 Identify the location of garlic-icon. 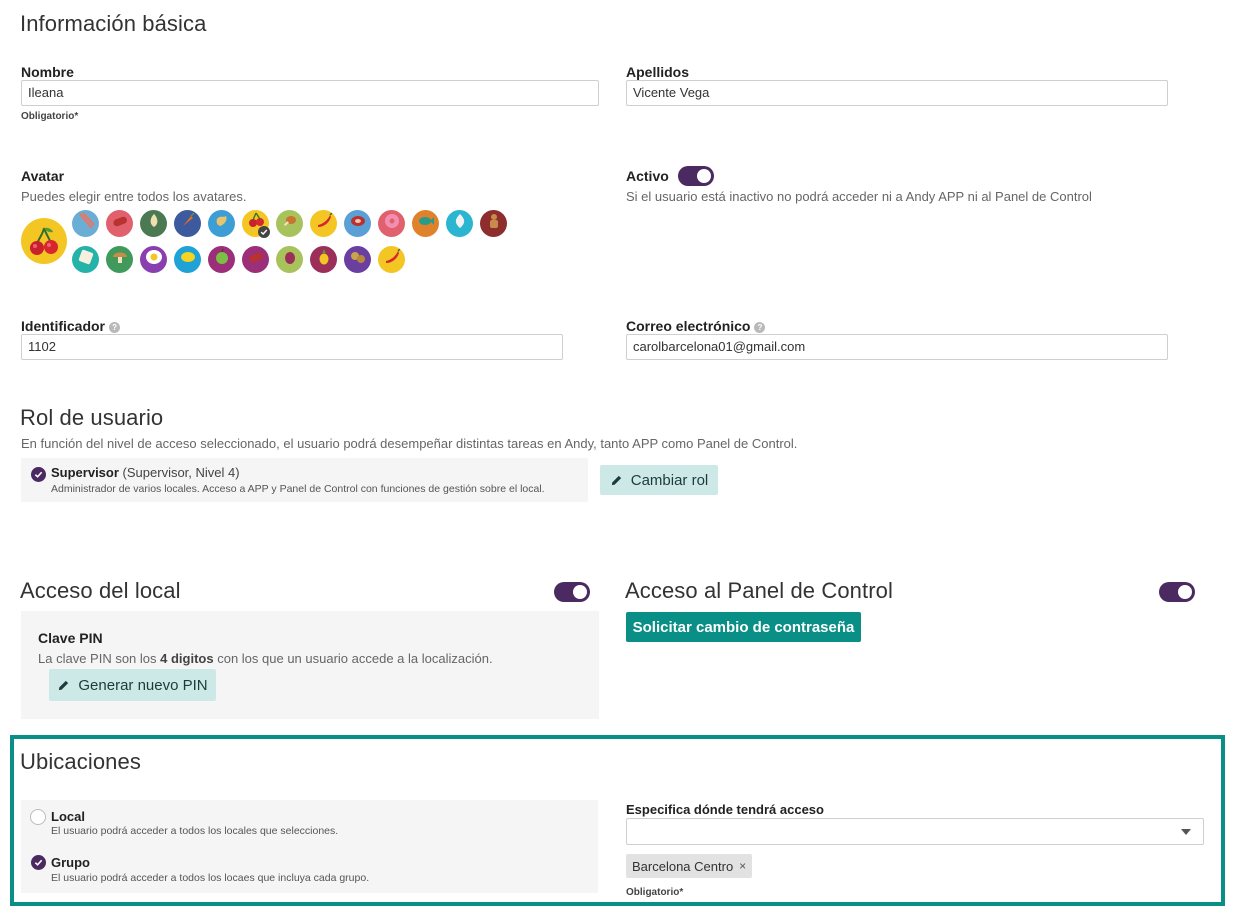
(154, 223).